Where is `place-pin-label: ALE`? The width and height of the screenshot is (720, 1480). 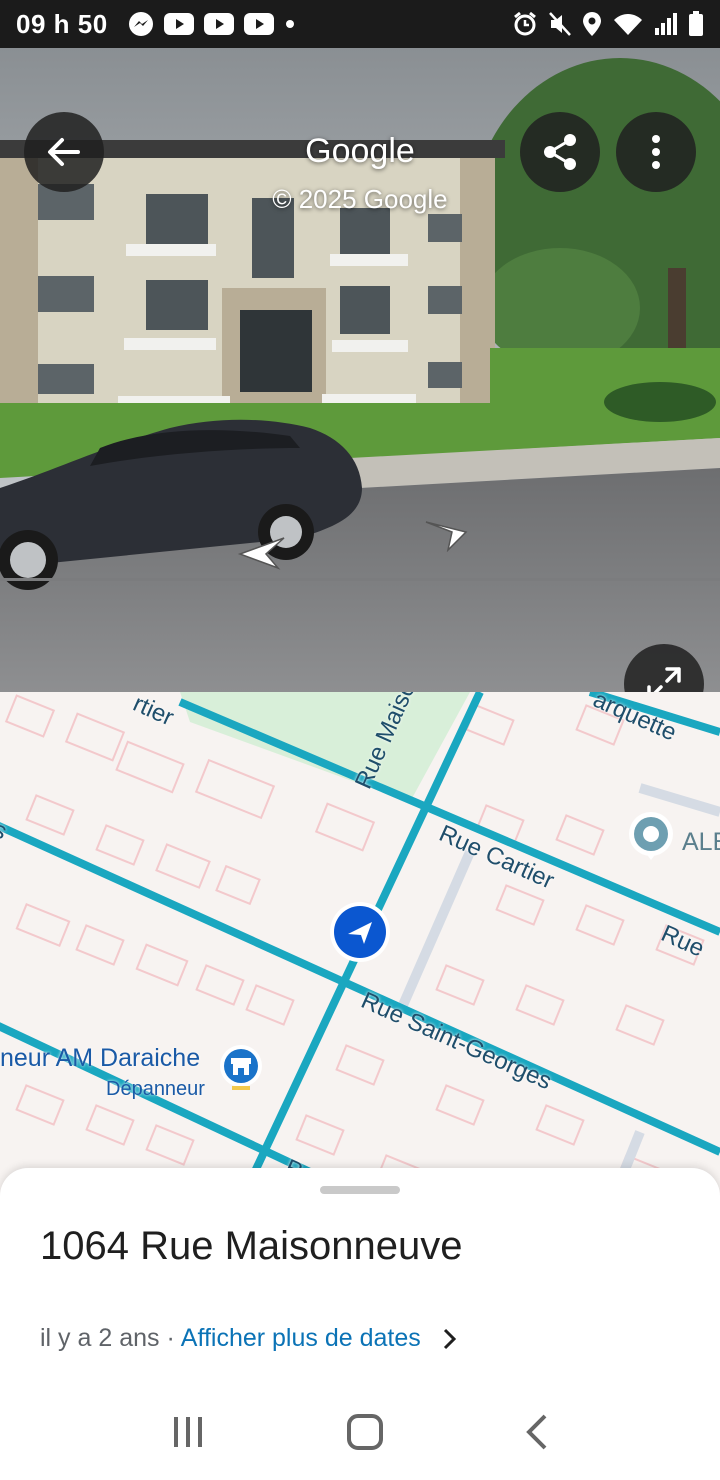 place-pin-label: ALE is located at coordinates (701, 842).